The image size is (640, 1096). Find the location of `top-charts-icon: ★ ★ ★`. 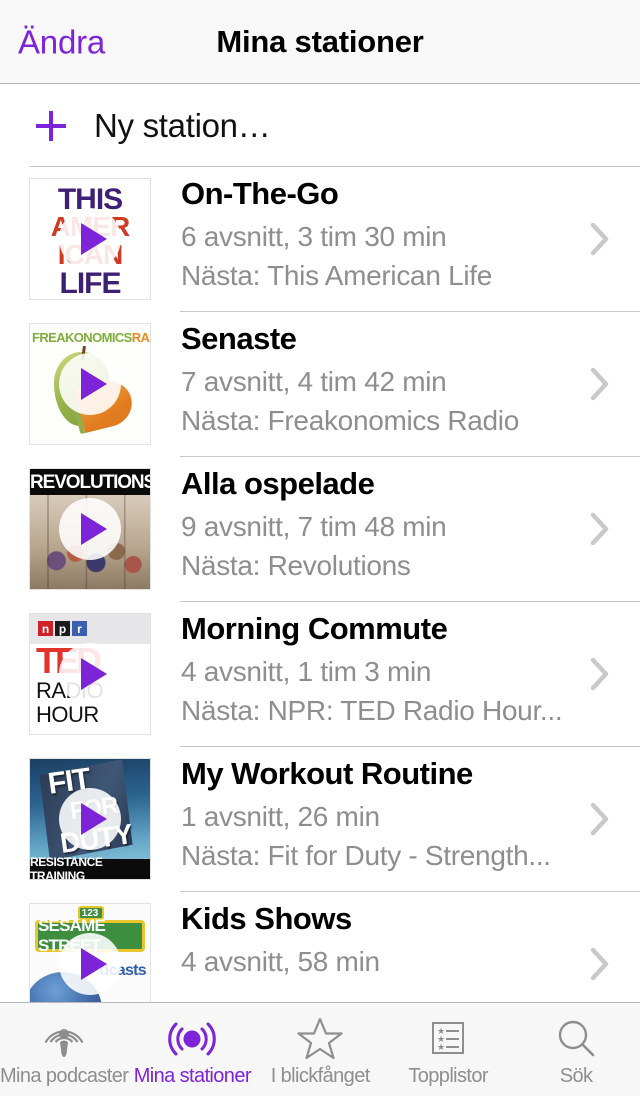

top-charts-icon: ★ ★ ★ is located at coordinates (448, 1039).